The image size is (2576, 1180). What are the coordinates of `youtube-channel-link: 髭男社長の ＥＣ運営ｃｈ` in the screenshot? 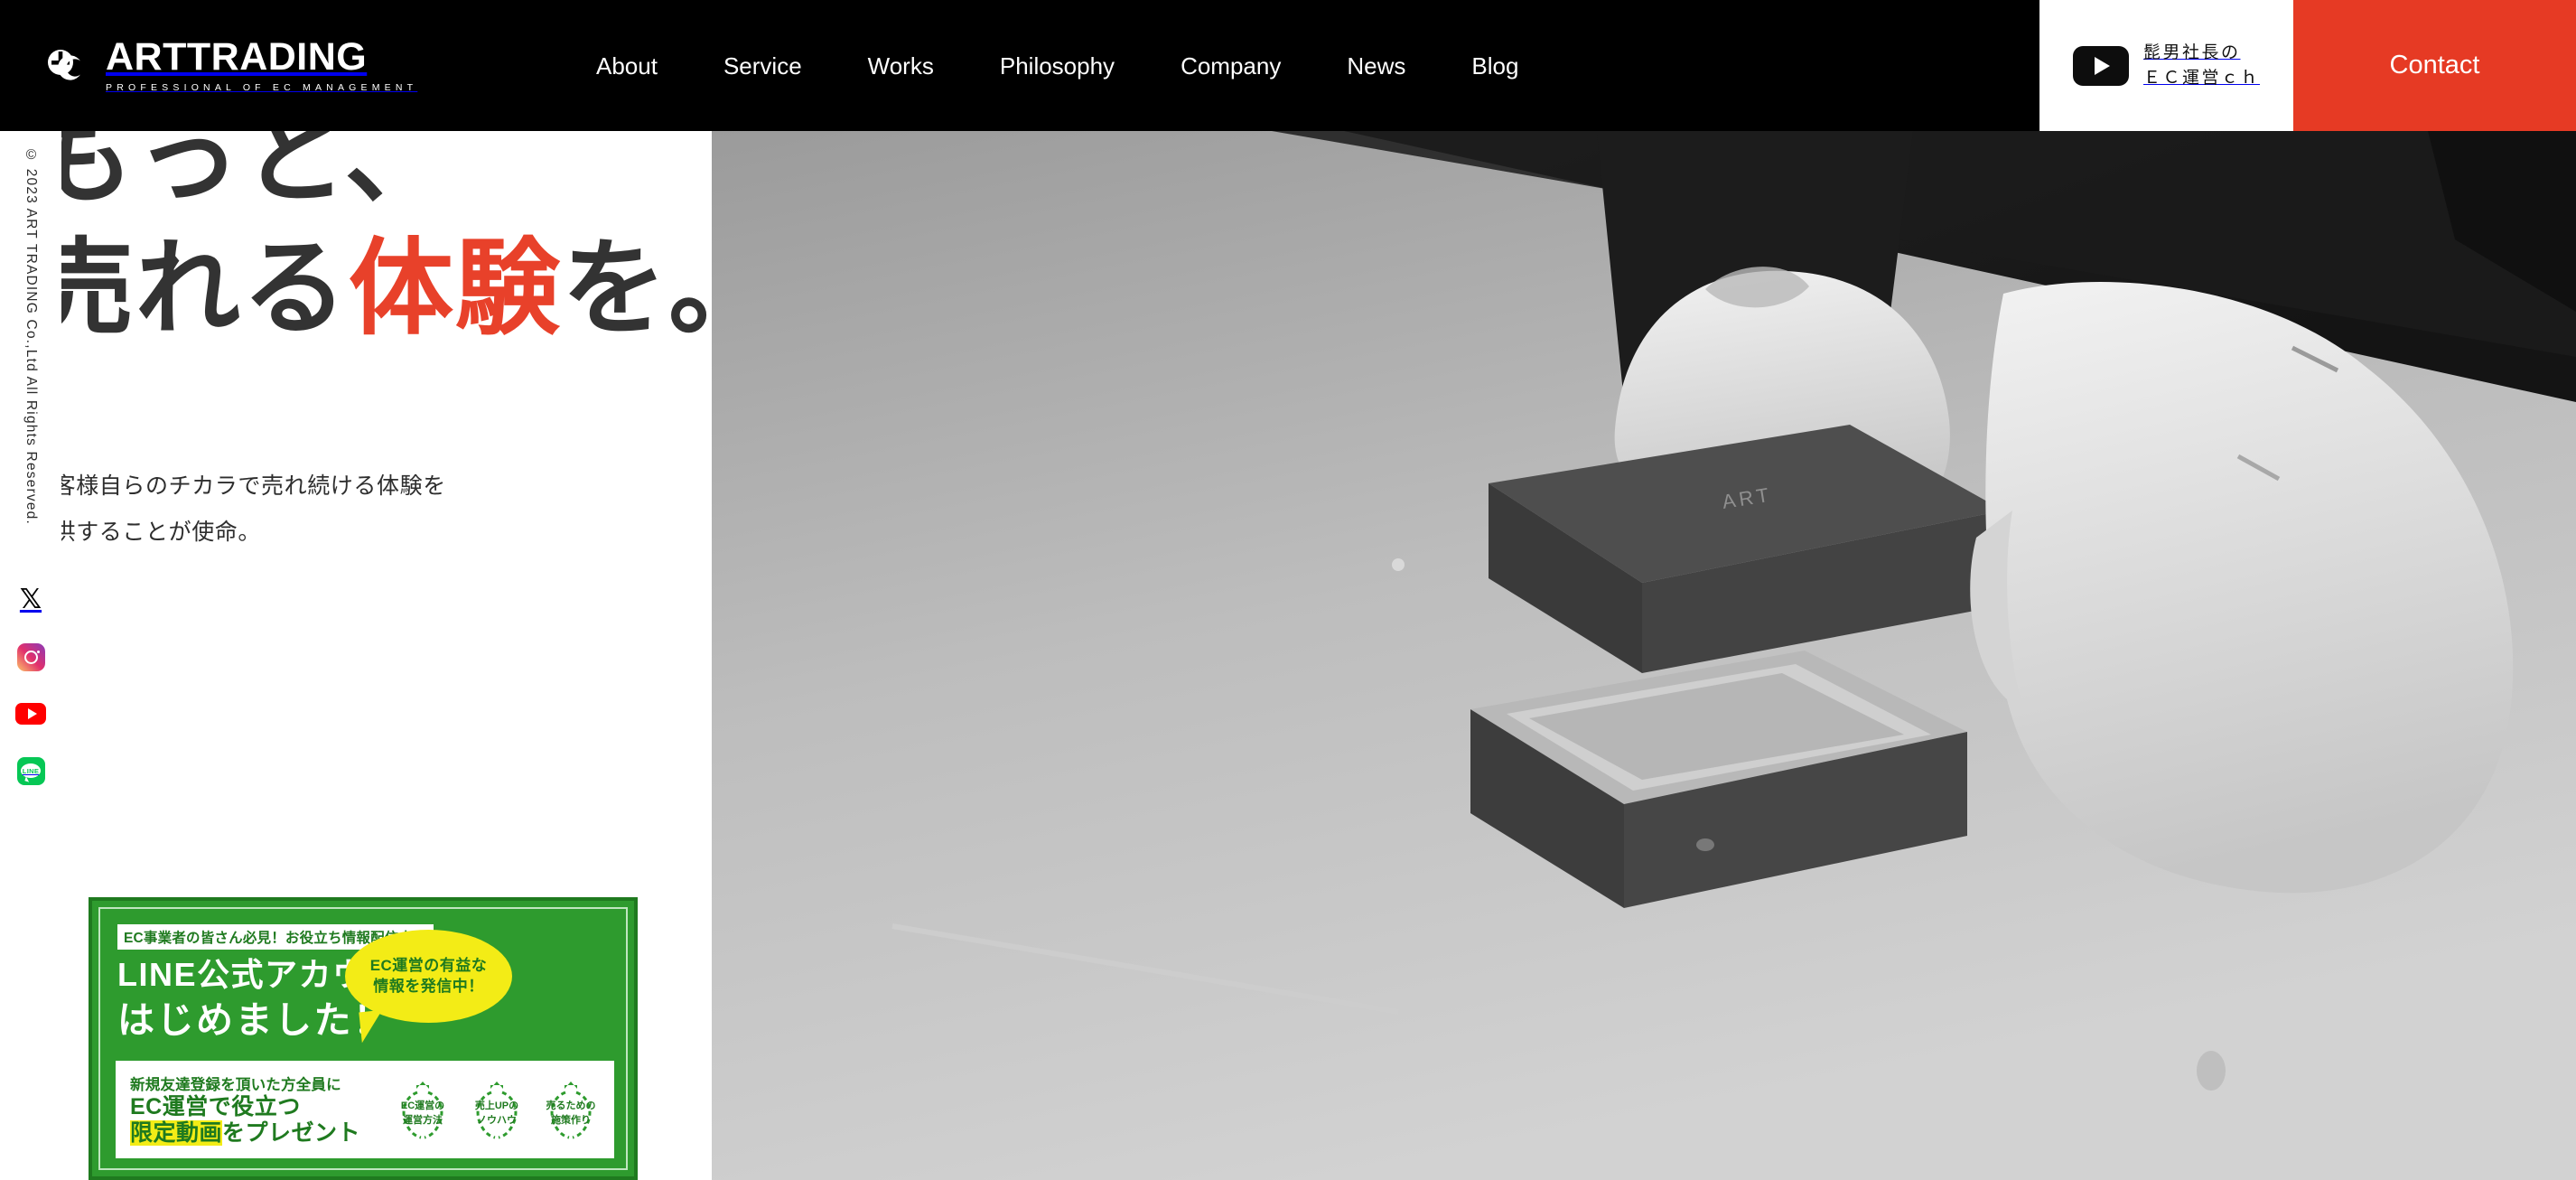 It's located at (2166, 65).